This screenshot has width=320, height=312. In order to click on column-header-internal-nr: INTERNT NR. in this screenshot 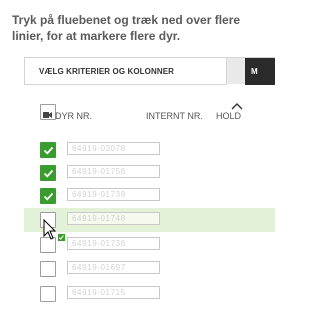, I will do `click(174, 116)`.